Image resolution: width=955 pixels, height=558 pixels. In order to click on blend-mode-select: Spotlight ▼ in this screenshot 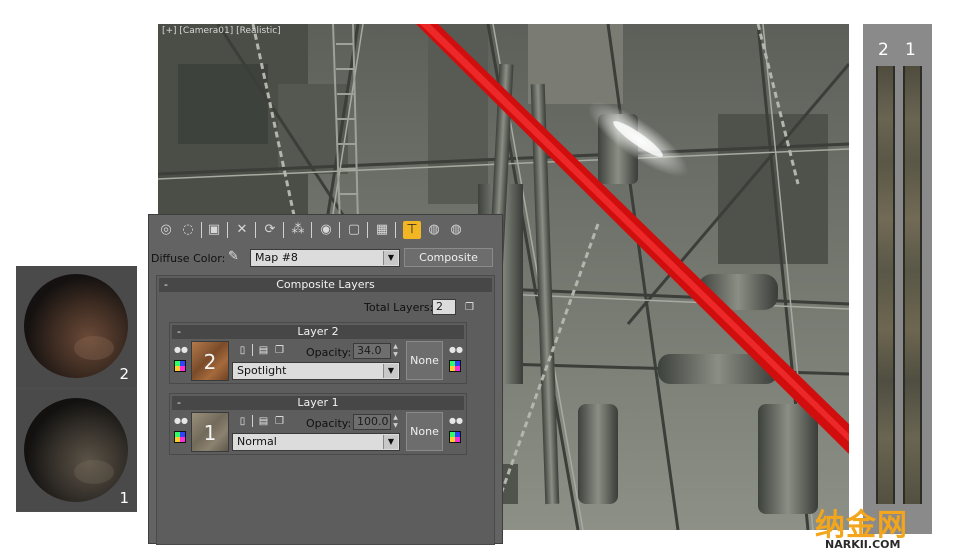, I will do `click(316, 371)`.